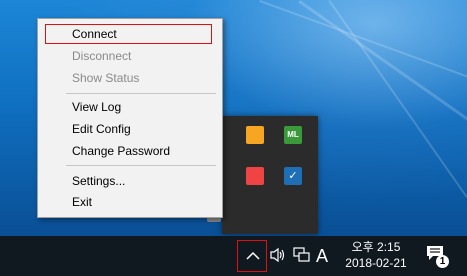 Image resolution: width=467 pixels, height=276 pixels. What do you see at coordinates (293, 176) in the screenshot?
I see `shield-icon: ✓` at bounding box center [293, 176].